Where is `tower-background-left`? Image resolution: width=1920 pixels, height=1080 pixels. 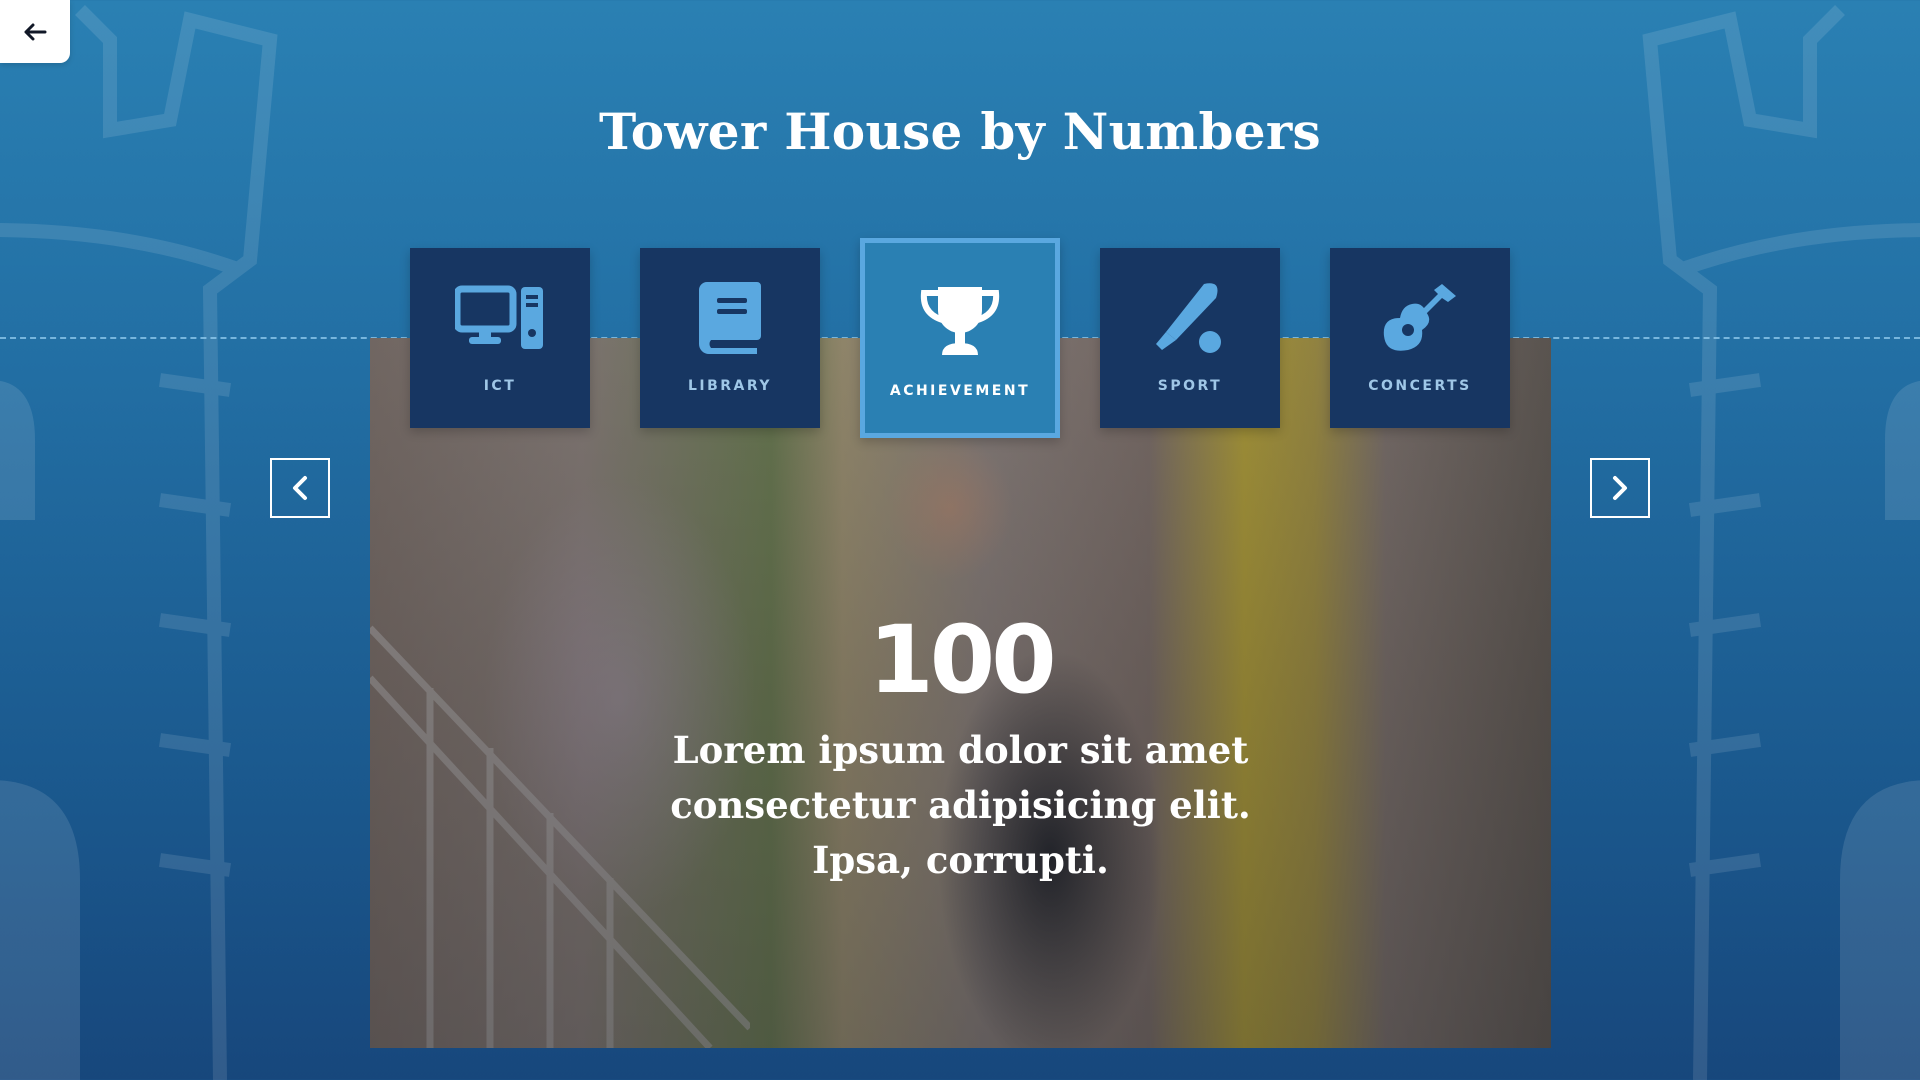 tower-background-left is located at coordinates (139, 542).